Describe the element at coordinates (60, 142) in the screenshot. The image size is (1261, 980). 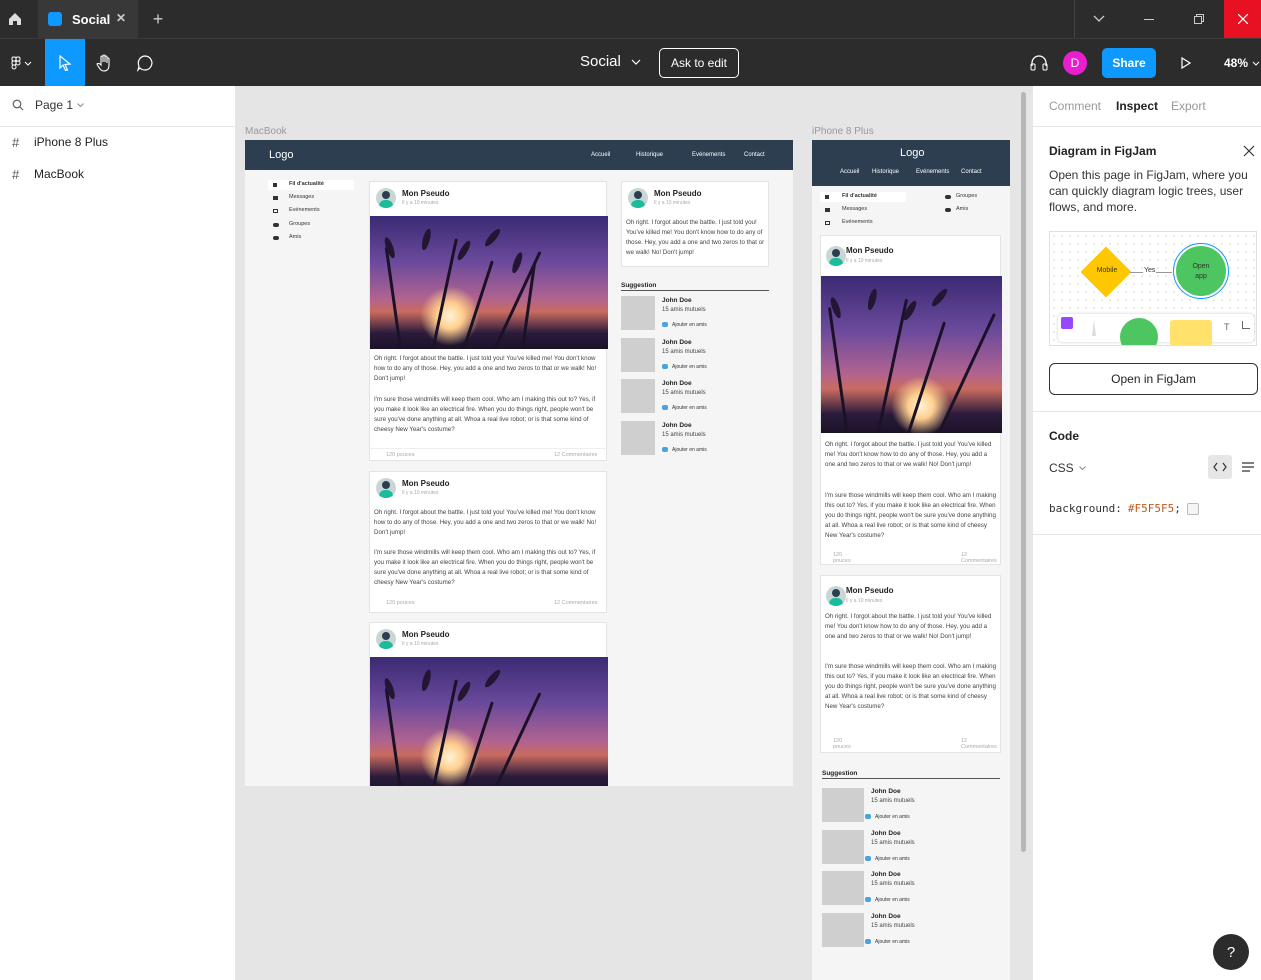
I see `layer-item-iphone: # iPhone 8 Plus` at that location.